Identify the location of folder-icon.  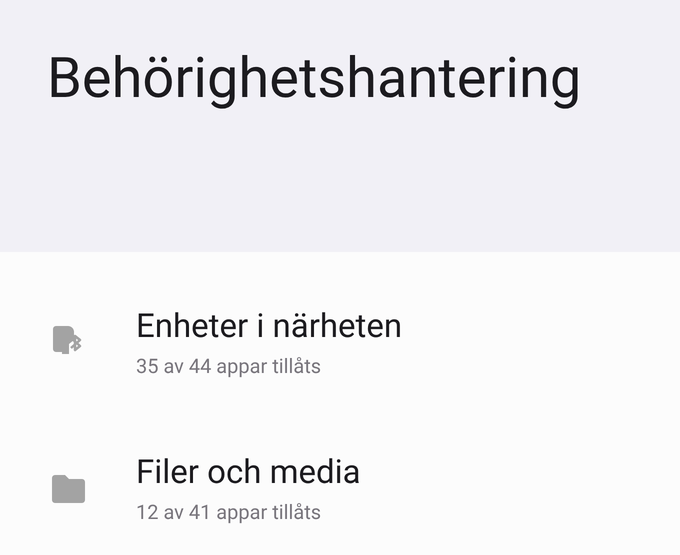
(68, 489).